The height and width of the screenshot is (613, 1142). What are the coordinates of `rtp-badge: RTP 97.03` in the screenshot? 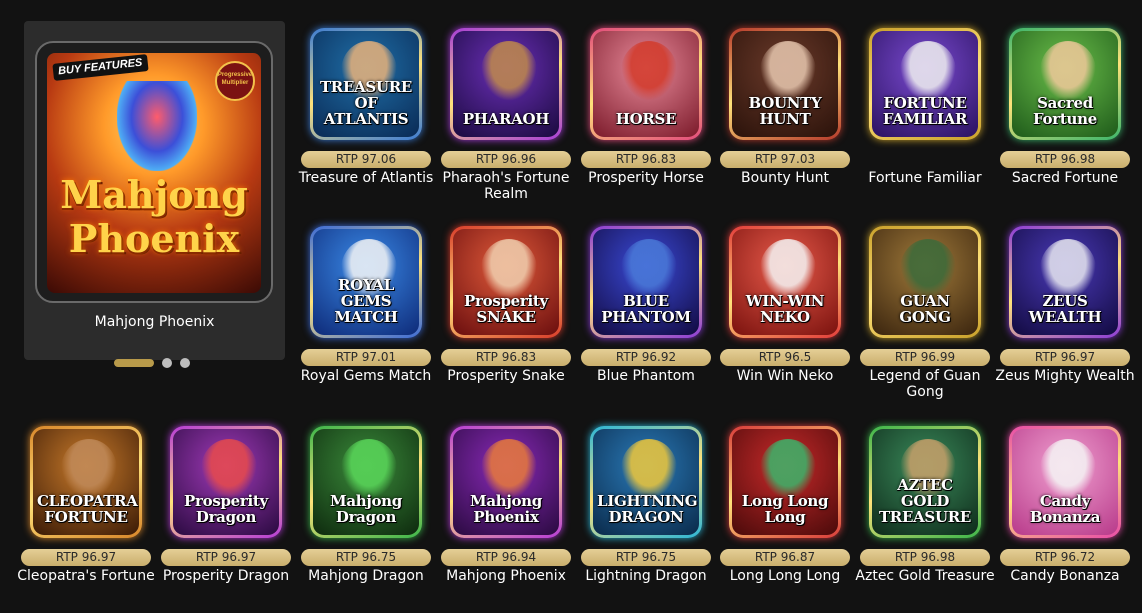 It's located at (785, 159).